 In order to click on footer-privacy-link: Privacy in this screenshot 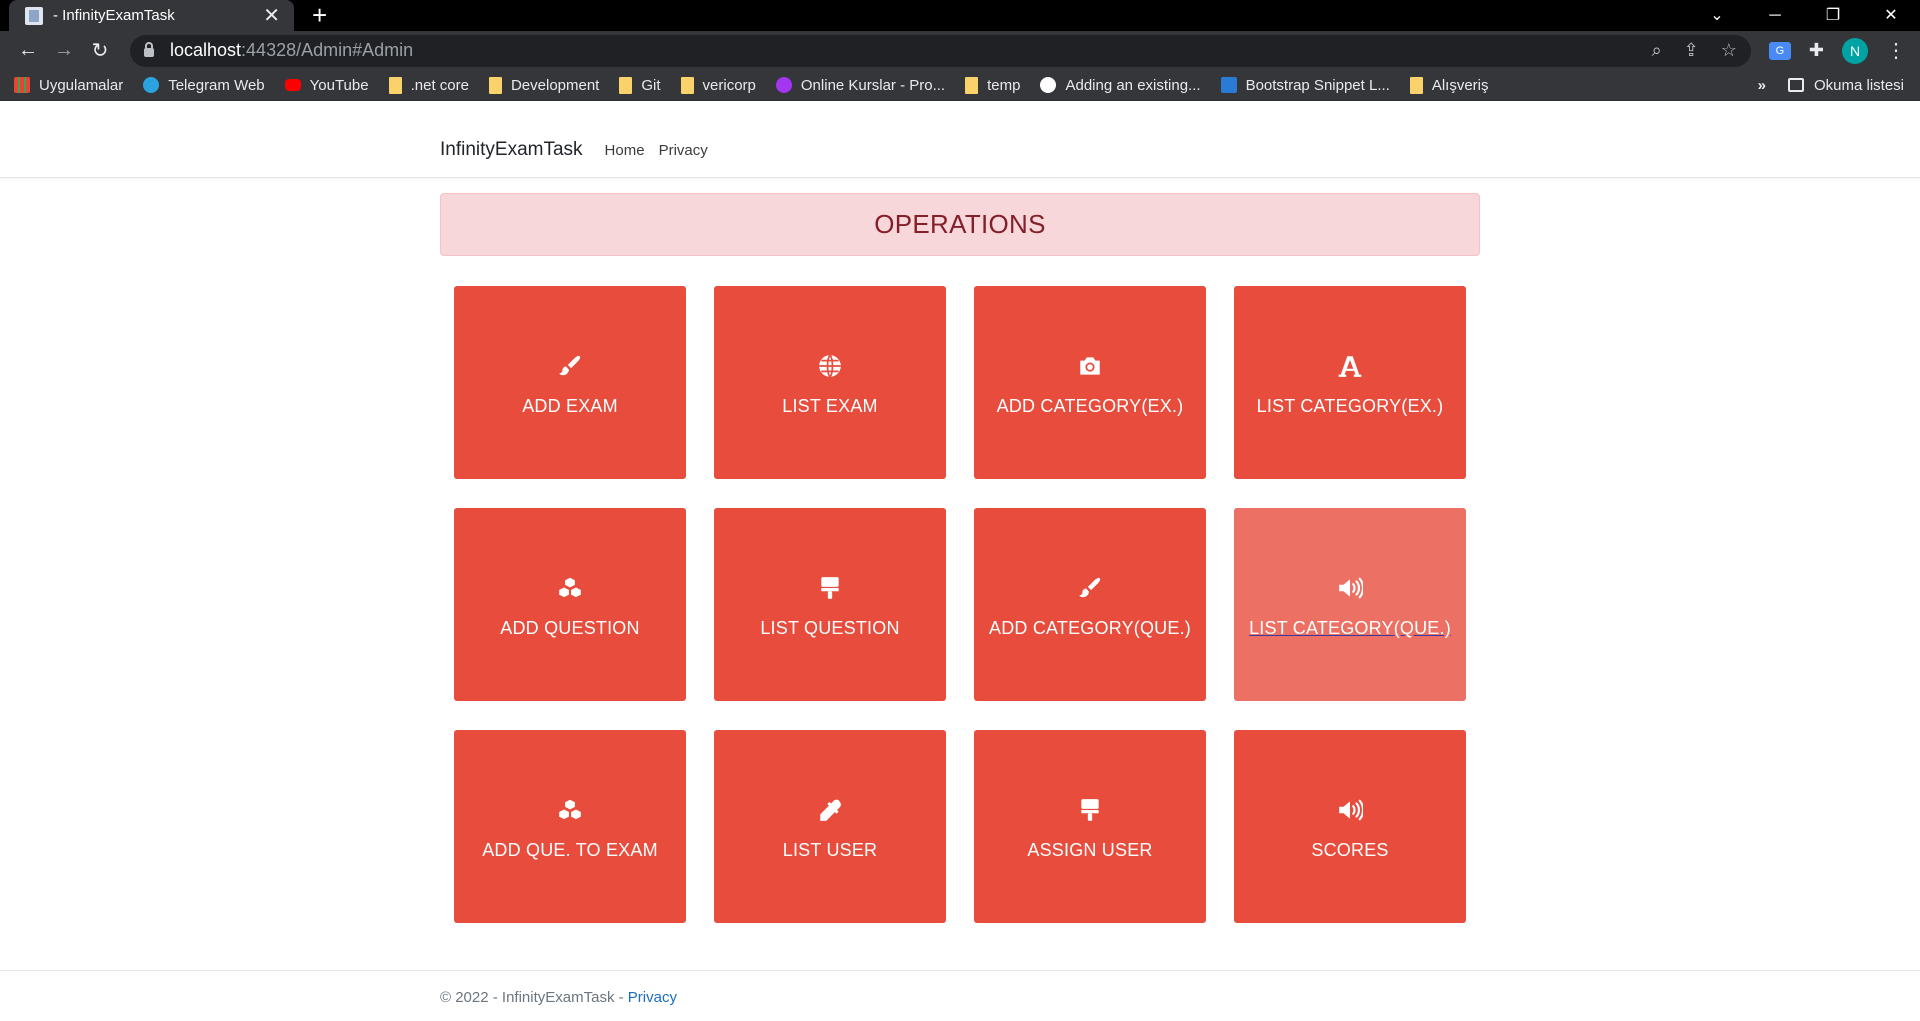, I will do `click(652, 997)`.